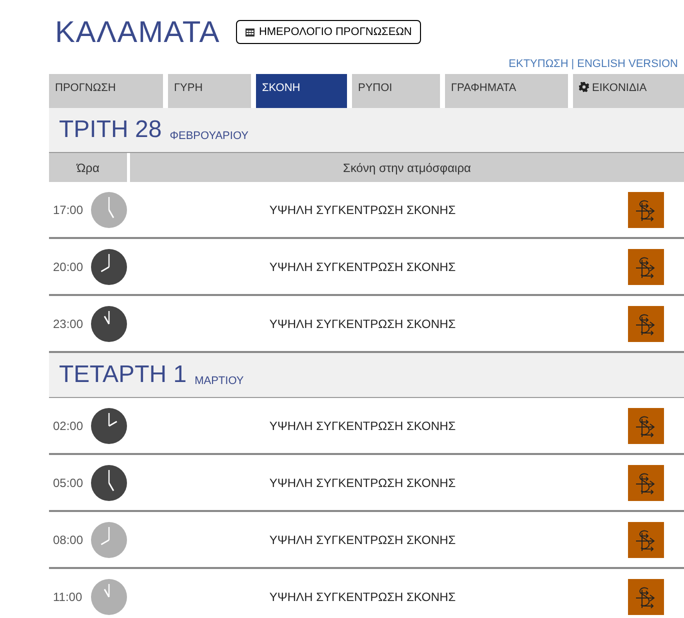  I want to click on time-label: 20:00, so click(68, 267).